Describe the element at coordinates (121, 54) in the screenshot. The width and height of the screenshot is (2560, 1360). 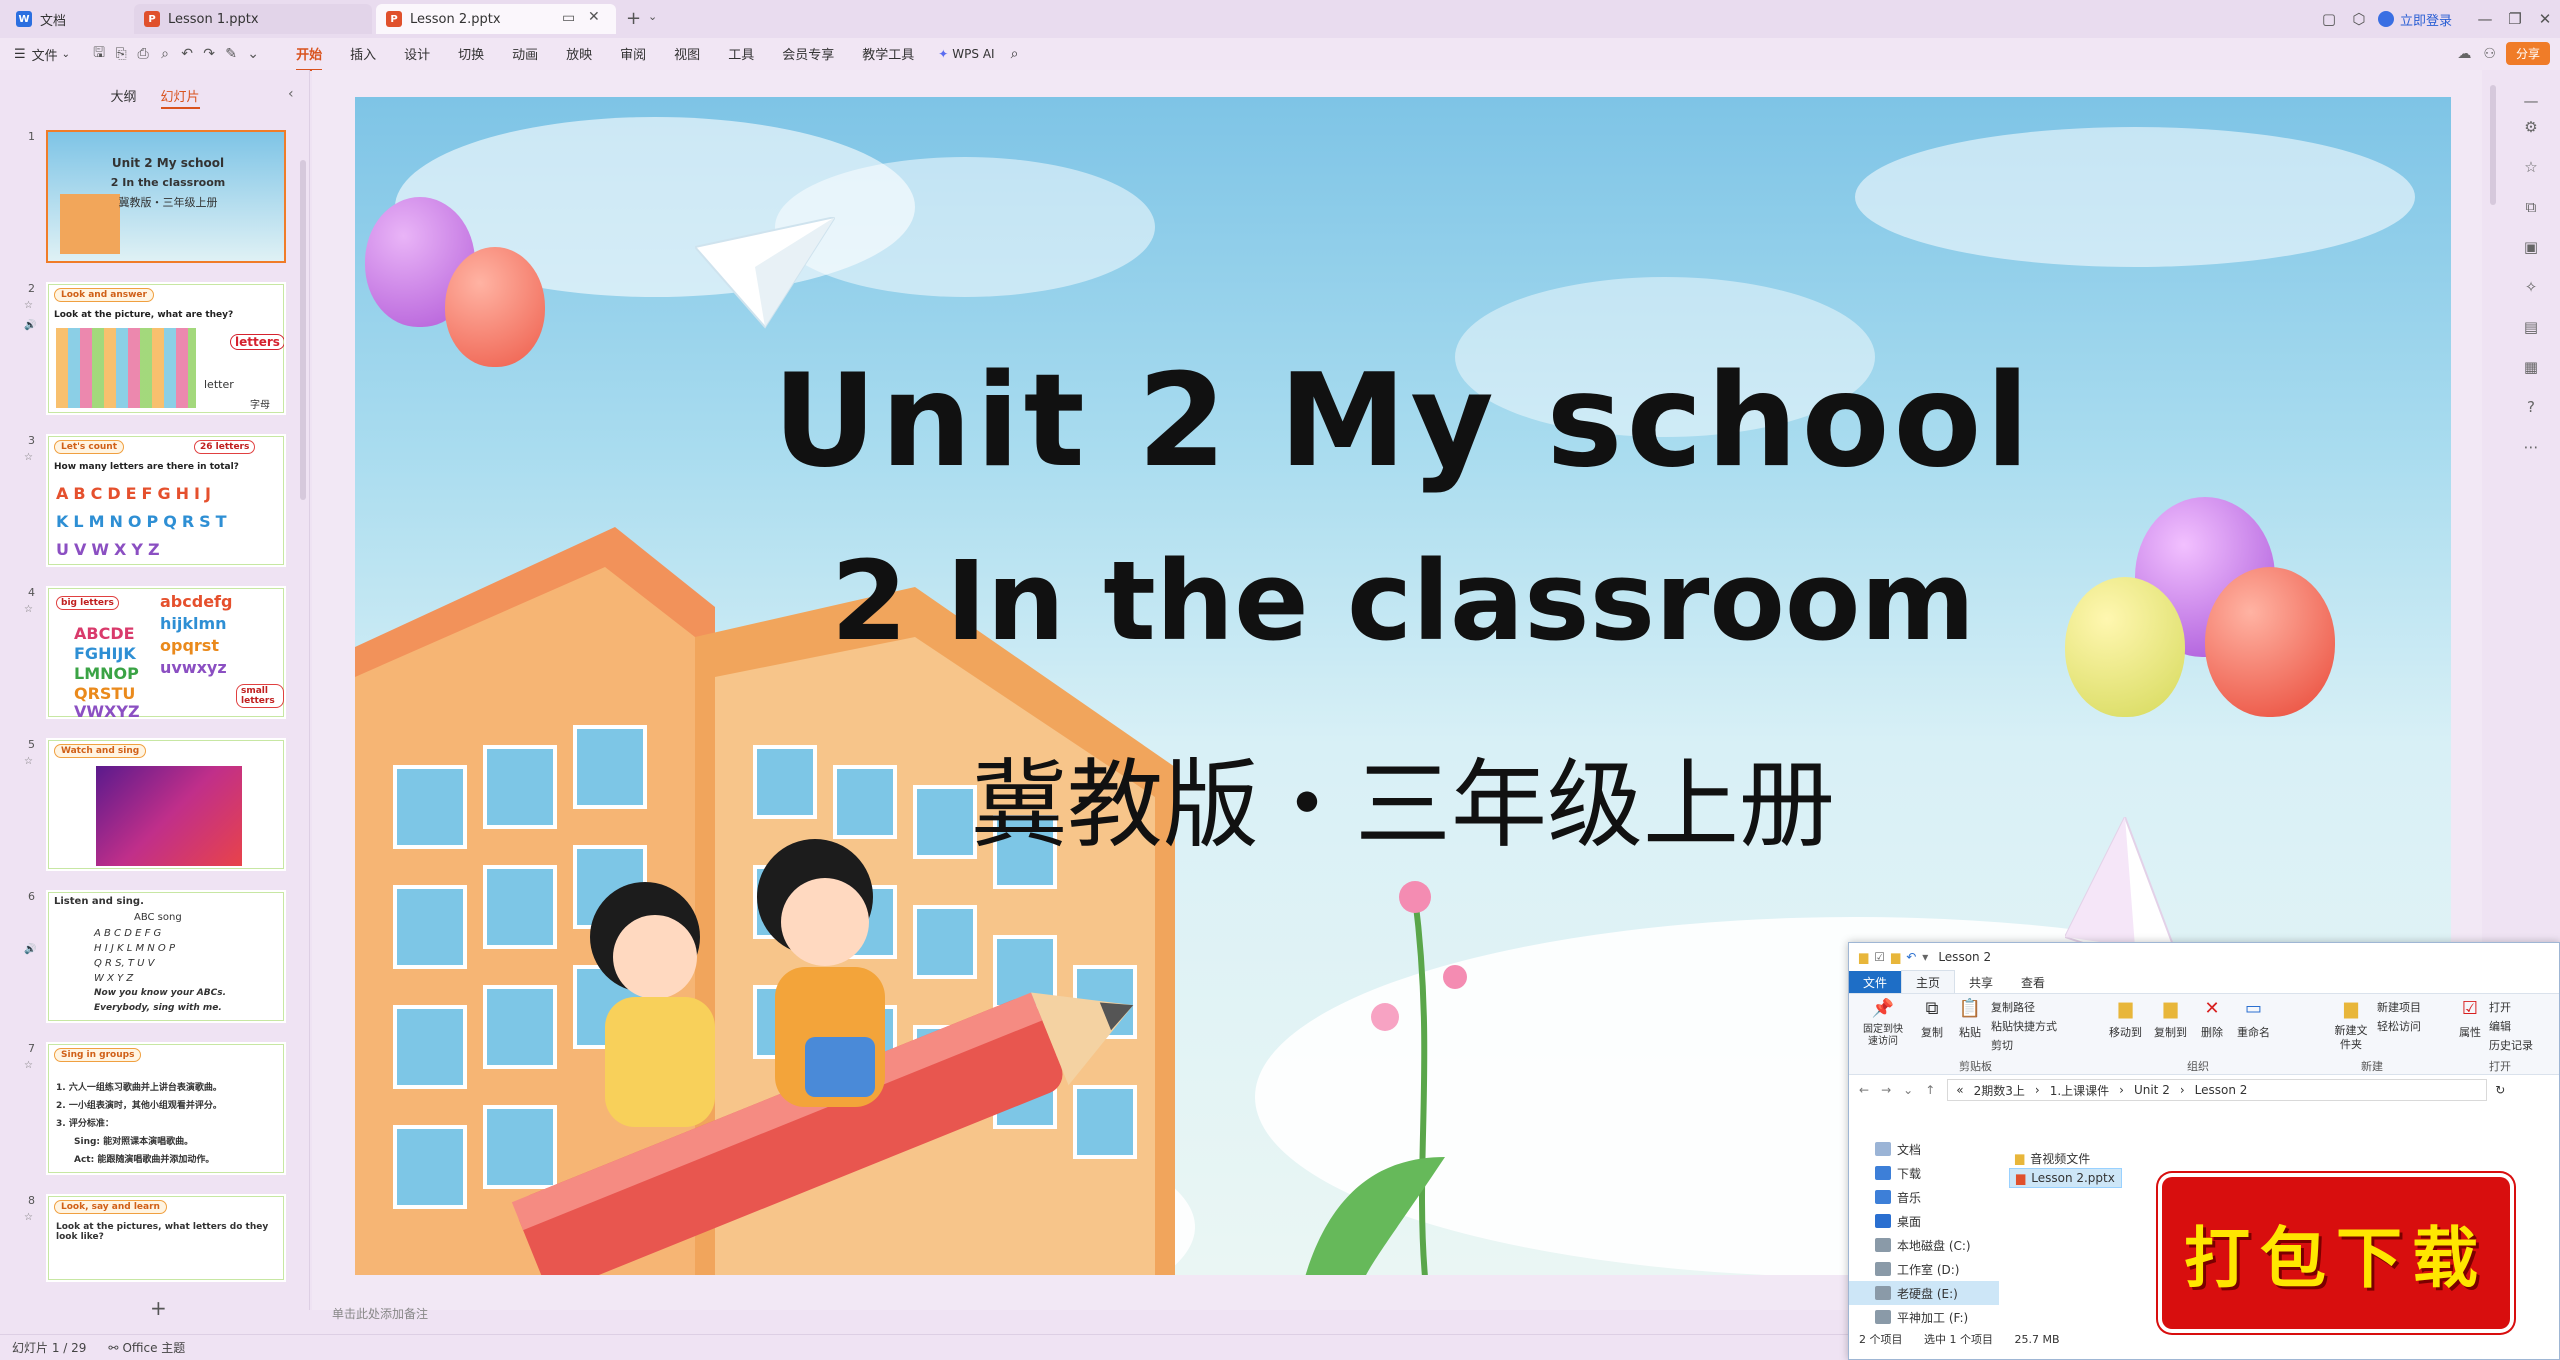
I see `export-pdf-icon: ⎘` at that location.